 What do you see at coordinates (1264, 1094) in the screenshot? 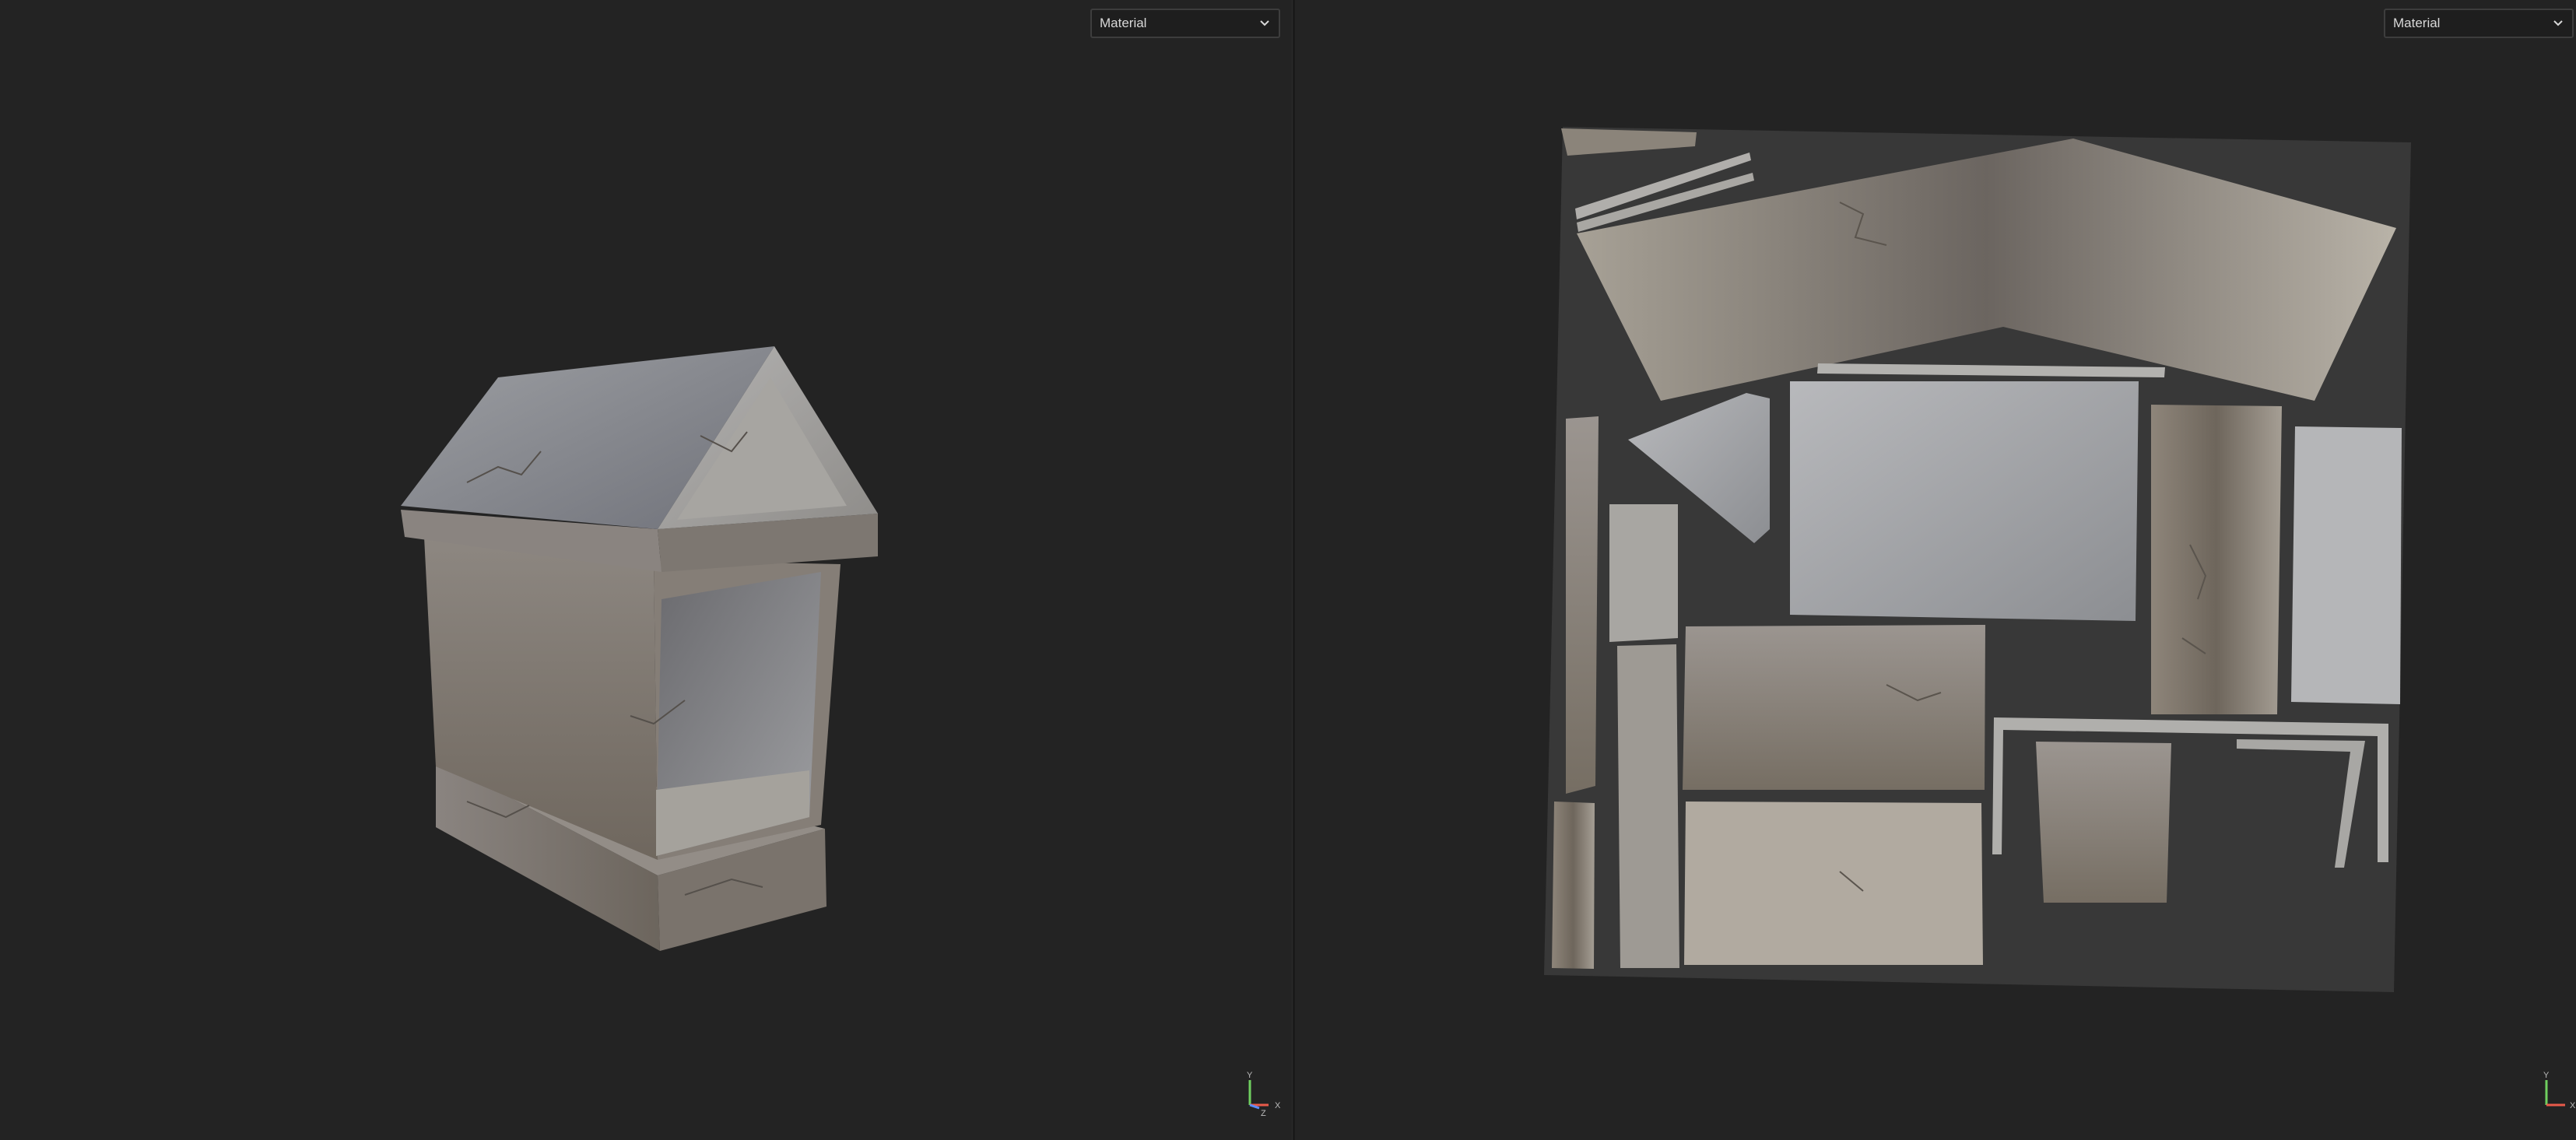
I see `axis-gizmo-3d: Y X Z` at bounding box center [1264, 1094].